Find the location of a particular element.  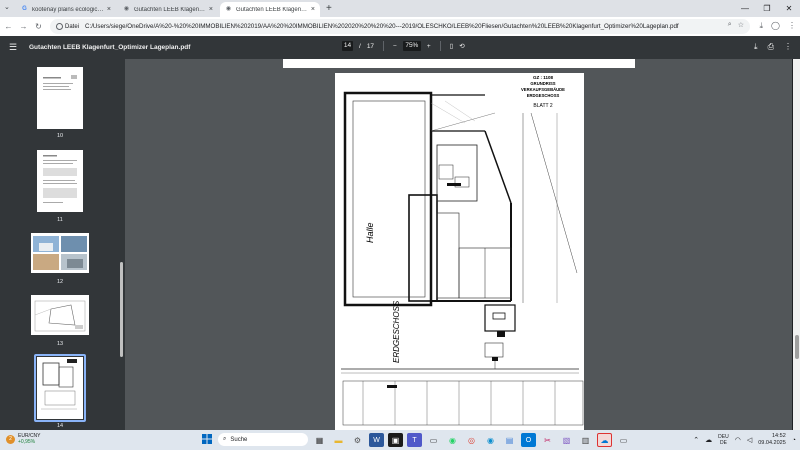

edge-icon: ◉ is located at coordinates (490, 440).